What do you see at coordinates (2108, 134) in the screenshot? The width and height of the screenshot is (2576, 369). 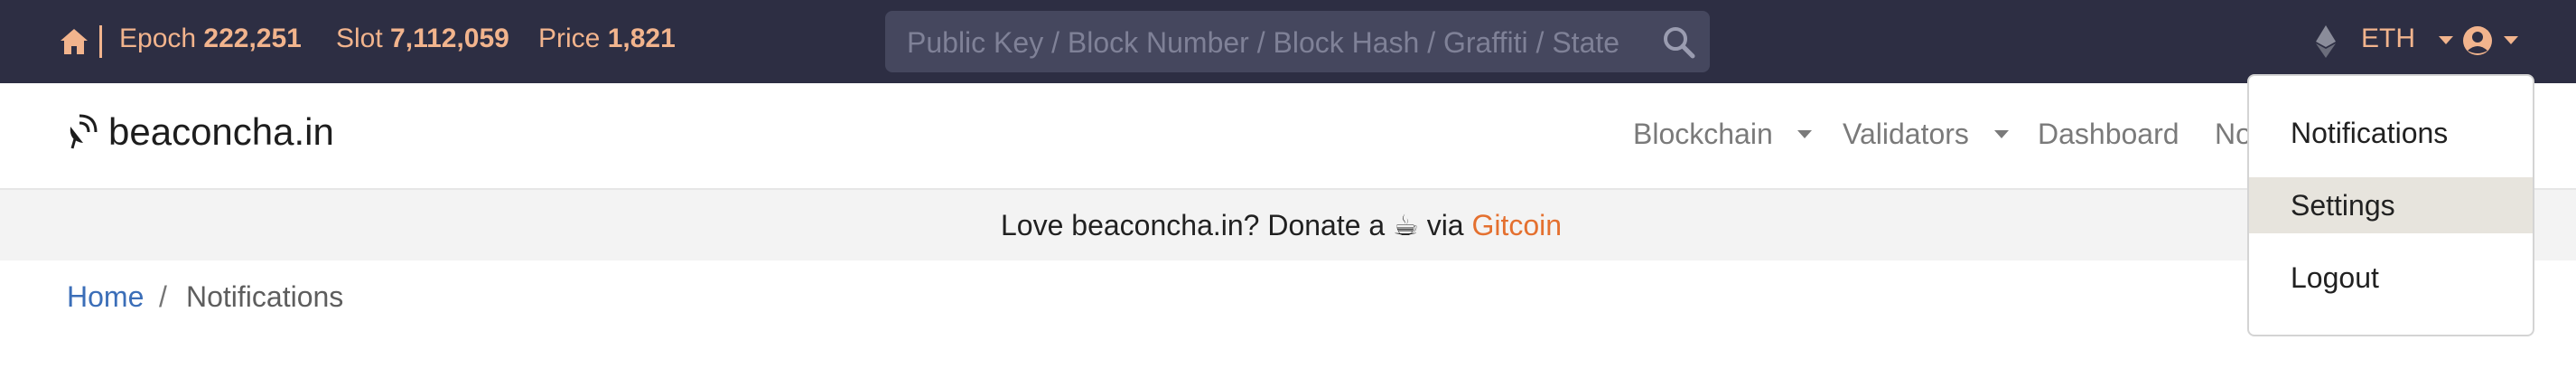 I see `nav-dashboard: Dashboard` at bounding box center [2108, 134].